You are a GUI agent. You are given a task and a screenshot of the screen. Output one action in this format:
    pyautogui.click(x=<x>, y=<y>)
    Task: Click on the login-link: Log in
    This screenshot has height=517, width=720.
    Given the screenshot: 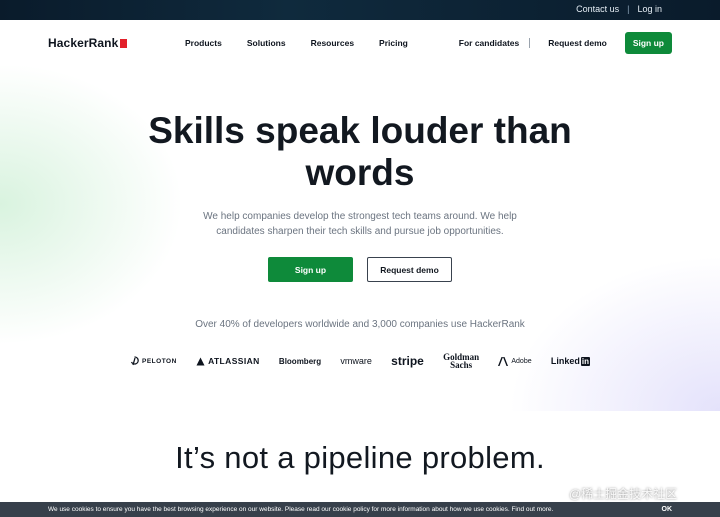 What is the action you would take?
    pyautogui.click(x=649, y=9)
    